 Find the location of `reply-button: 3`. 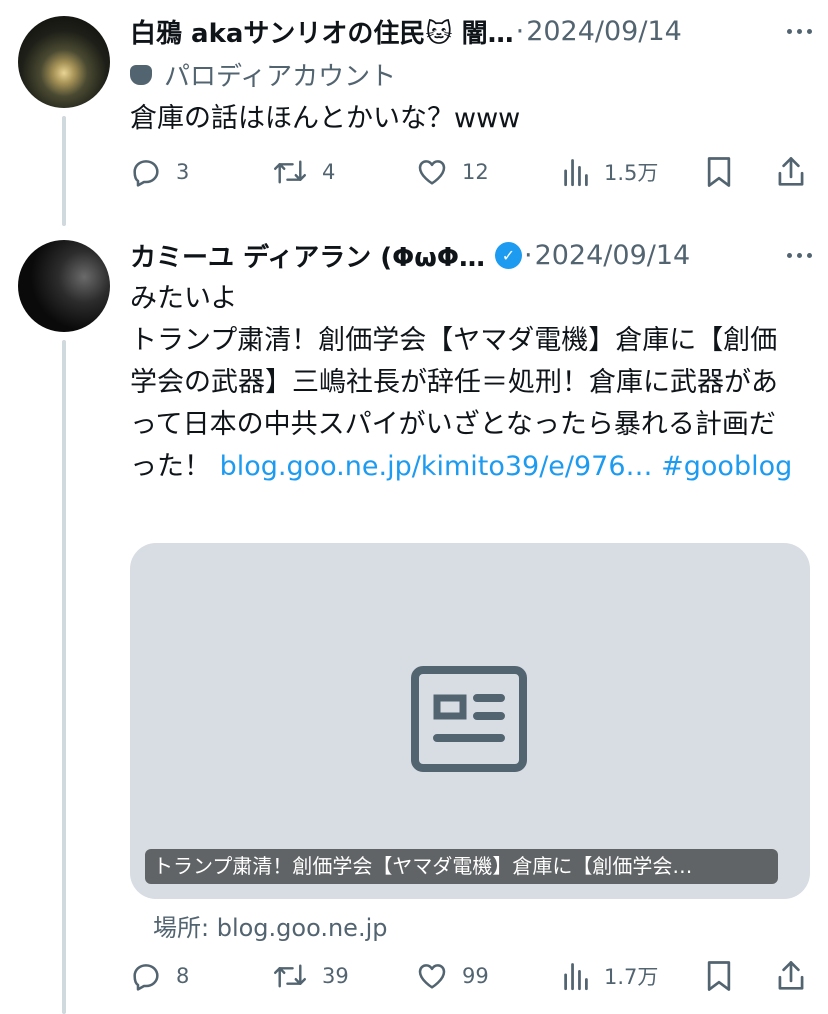

reply-button: 3 is located at coordinates (159, 172).